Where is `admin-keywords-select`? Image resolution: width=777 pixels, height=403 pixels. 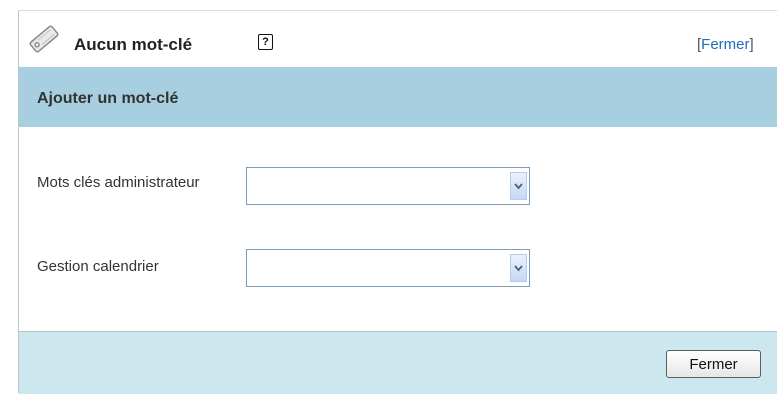 admin-keywords-select is located at coordinates (388, 186).